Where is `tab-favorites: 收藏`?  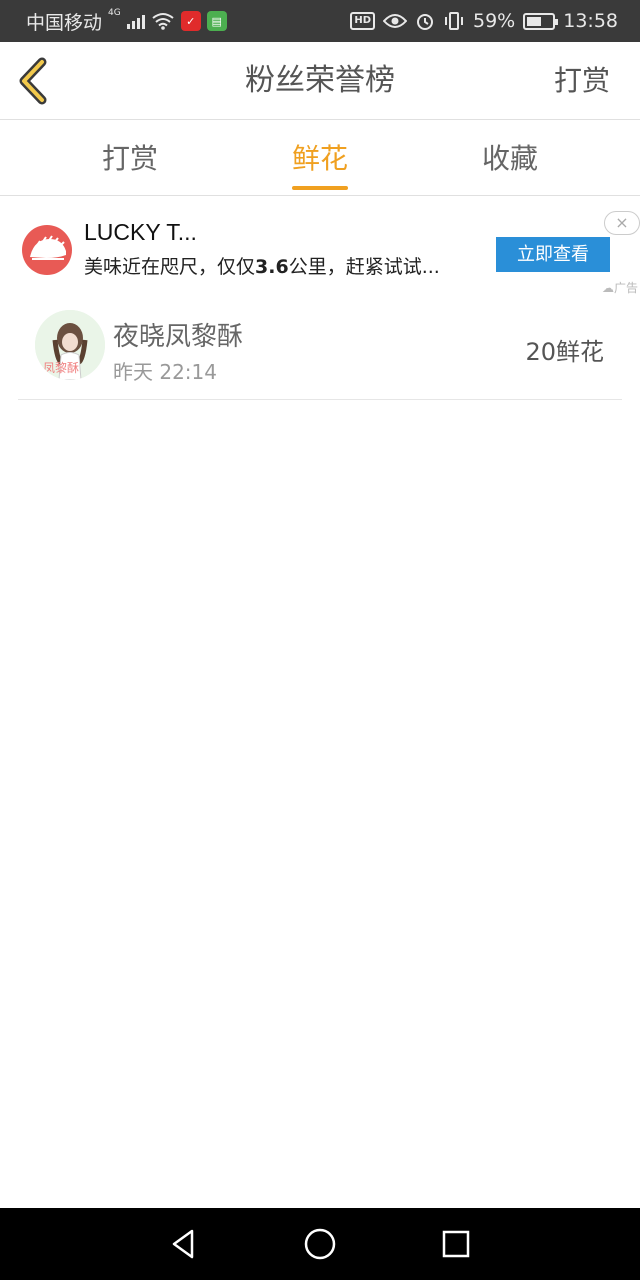
tab-favorites: 收藏 is located at coordinates (510, 158).